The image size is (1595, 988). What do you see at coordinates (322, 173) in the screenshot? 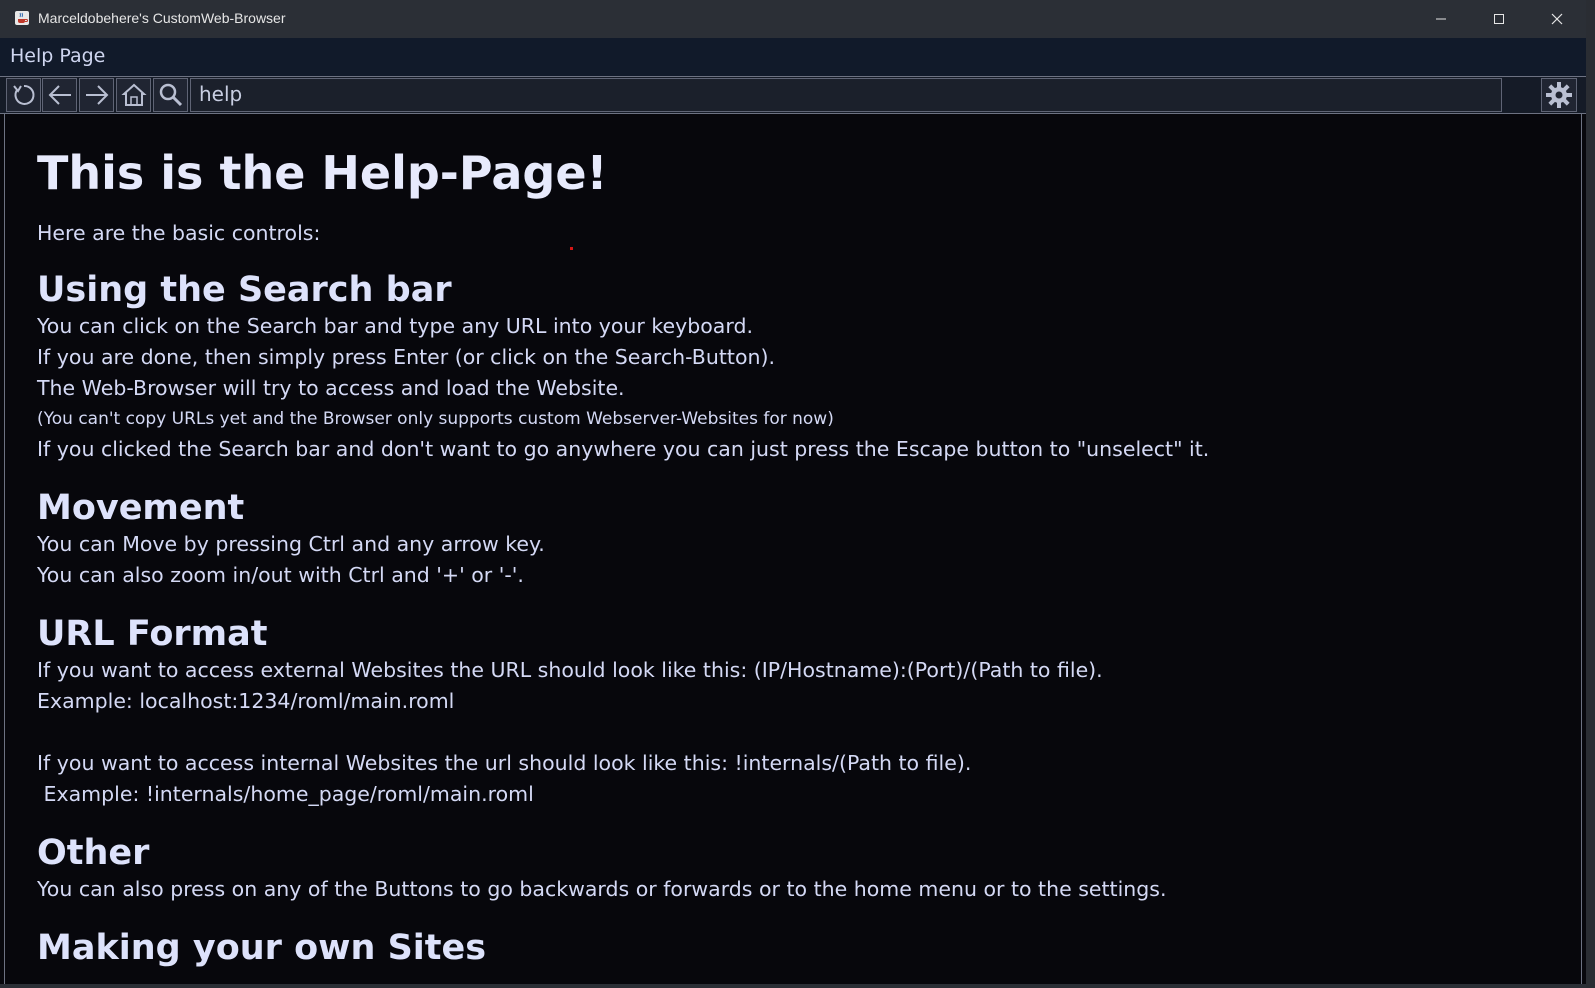
I see `page-title: This is the Help-Page!` at bounding box center [322, 173].